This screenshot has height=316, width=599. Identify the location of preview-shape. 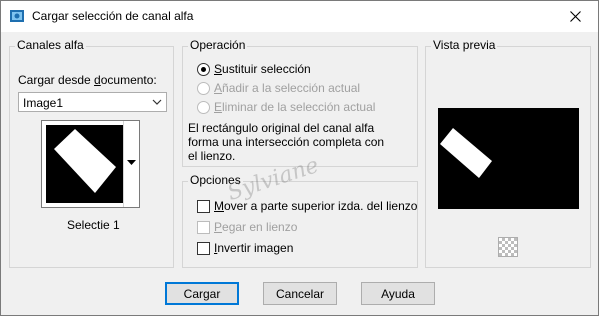
(466, 153).